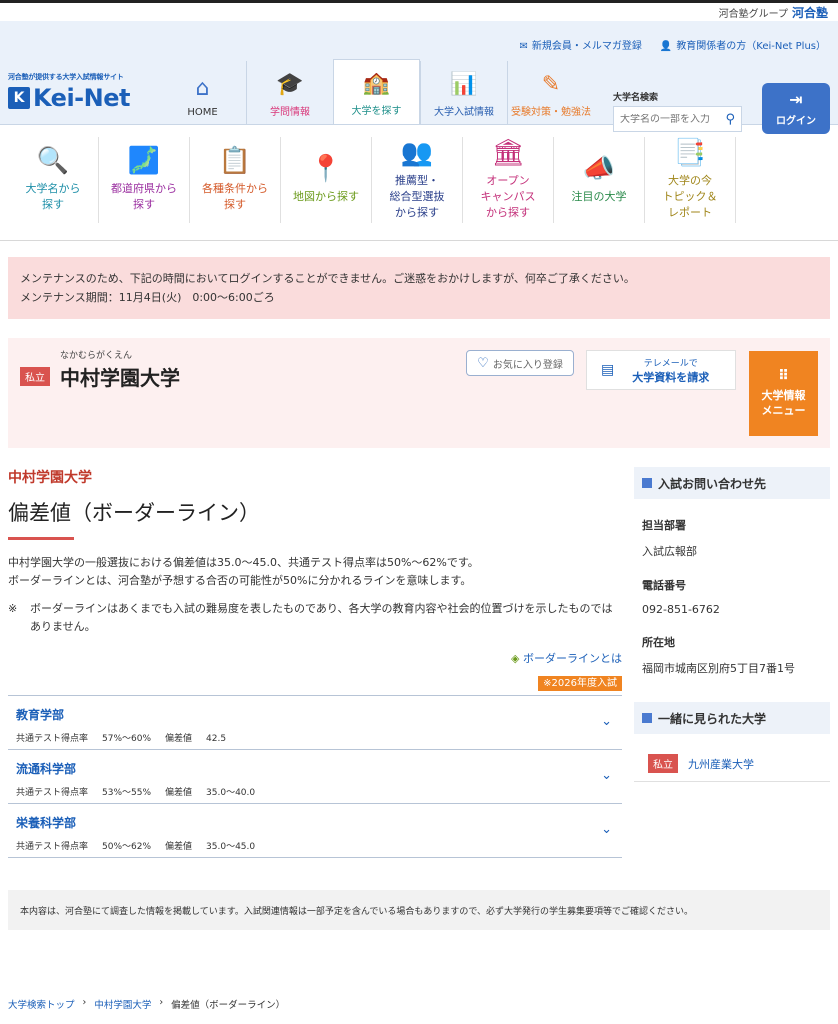 The width and height of the screenshot is (838, 1024). Describe the element at coordinates (46, 823) in the screenshot. I see `faculty-name: 栄養科学部` at that location.